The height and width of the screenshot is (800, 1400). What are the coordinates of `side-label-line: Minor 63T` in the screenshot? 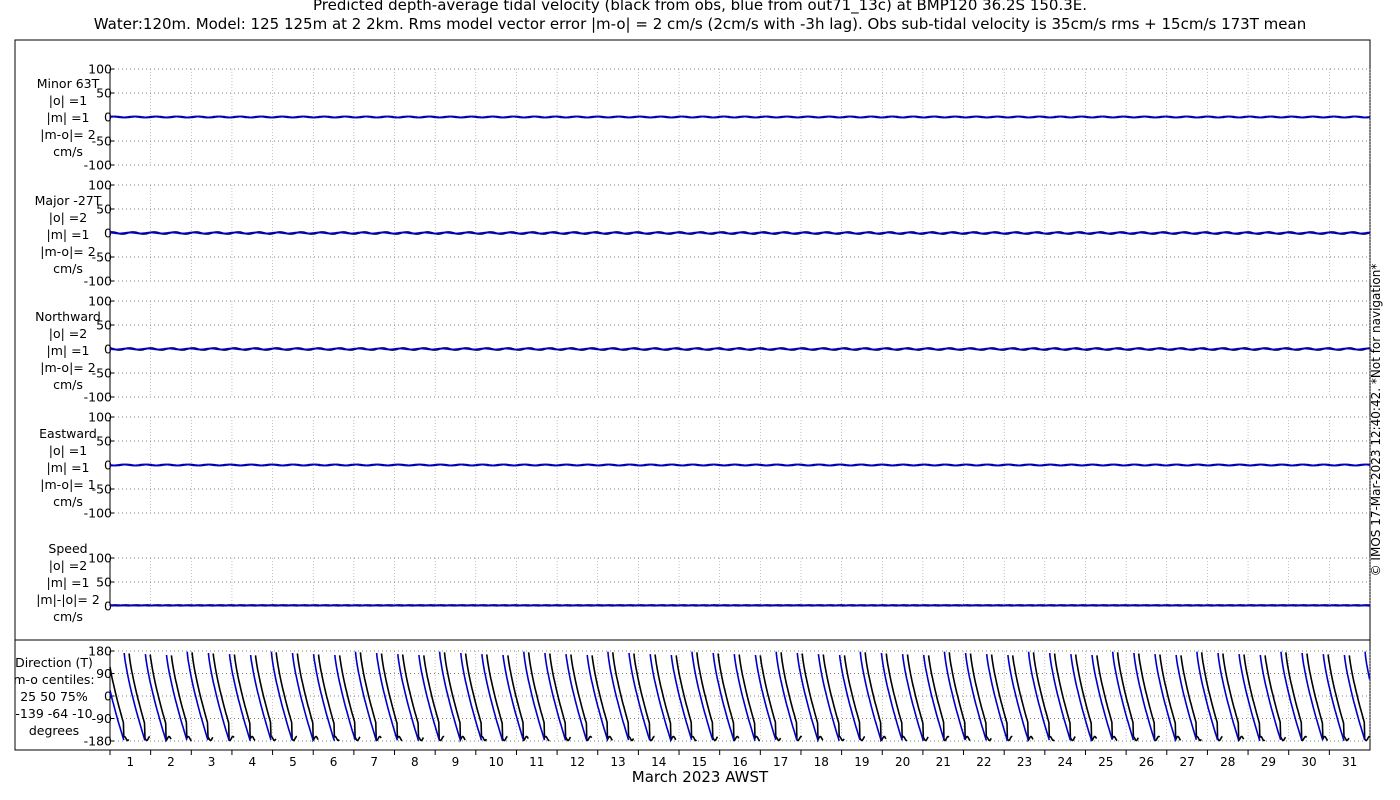 It's located at (68, 83).